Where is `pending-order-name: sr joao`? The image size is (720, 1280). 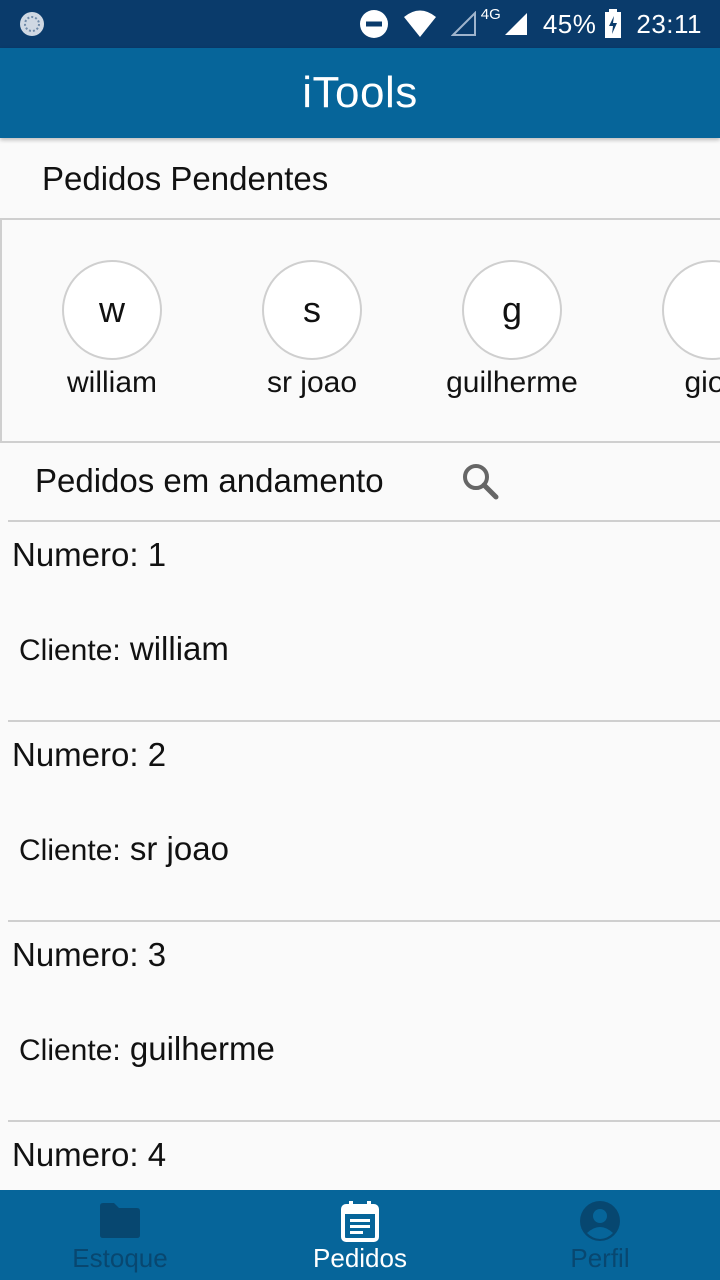
pending-order-name: sr joao is located at coordinates (312, 382).